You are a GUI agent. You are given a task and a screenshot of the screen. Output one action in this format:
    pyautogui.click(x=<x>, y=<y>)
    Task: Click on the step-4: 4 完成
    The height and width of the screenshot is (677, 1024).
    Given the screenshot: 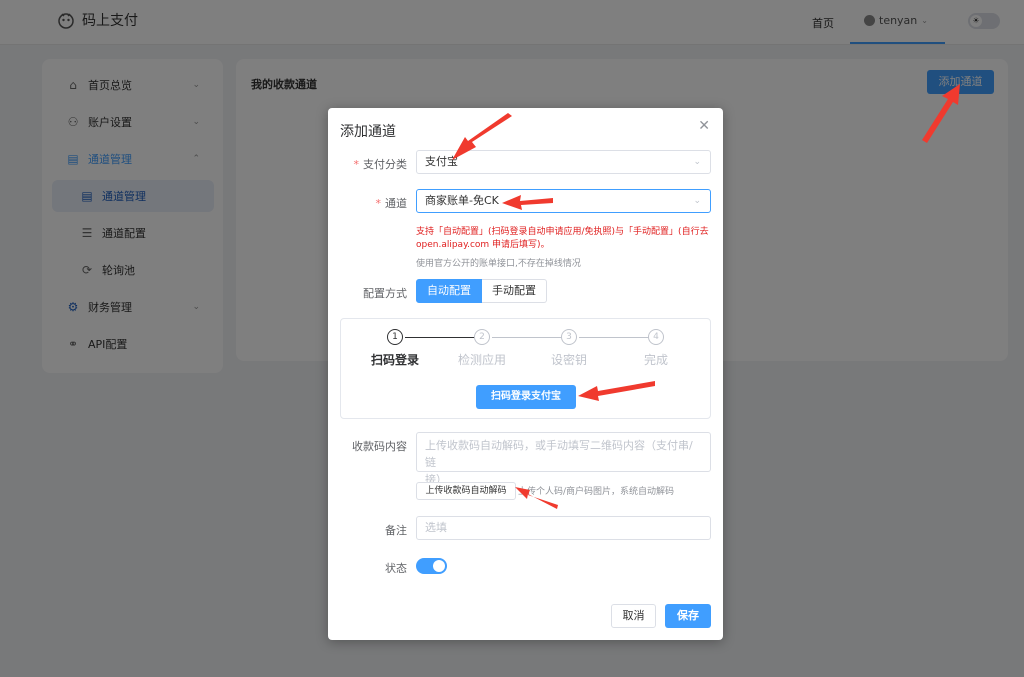 What is the action you would take?
    pyautogui.click(x=656, y=348)
    